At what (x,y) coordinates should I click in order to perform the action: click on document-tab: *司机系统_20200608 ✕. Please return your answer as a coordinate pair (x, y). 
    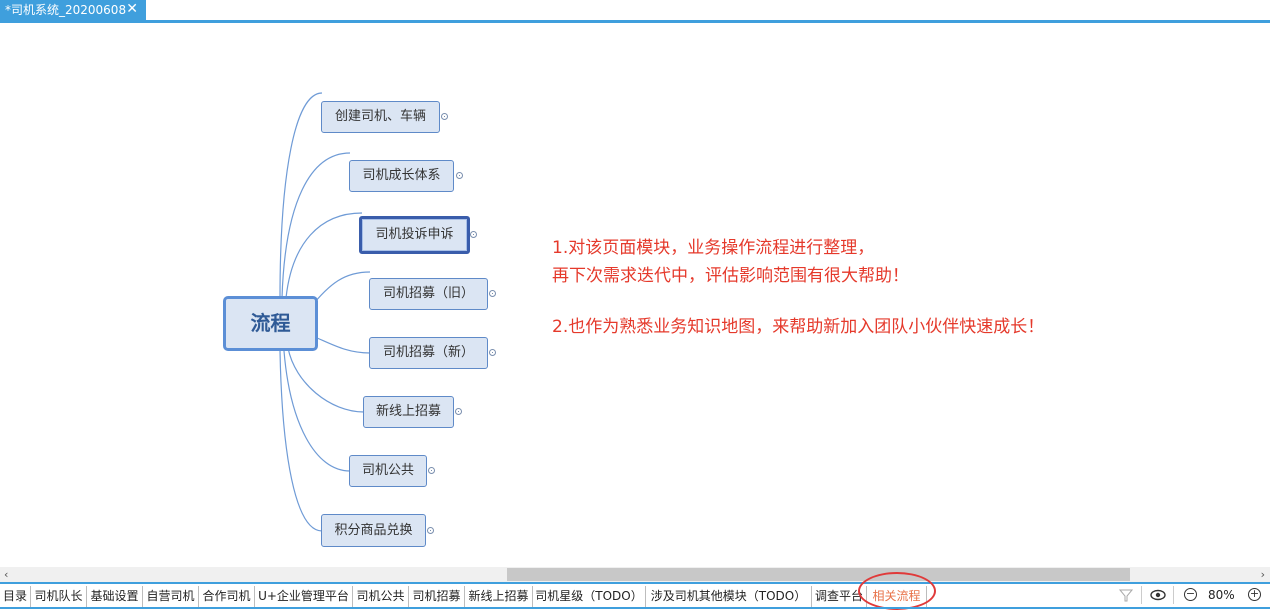
    Looking at the image, I should click on (73, 10).